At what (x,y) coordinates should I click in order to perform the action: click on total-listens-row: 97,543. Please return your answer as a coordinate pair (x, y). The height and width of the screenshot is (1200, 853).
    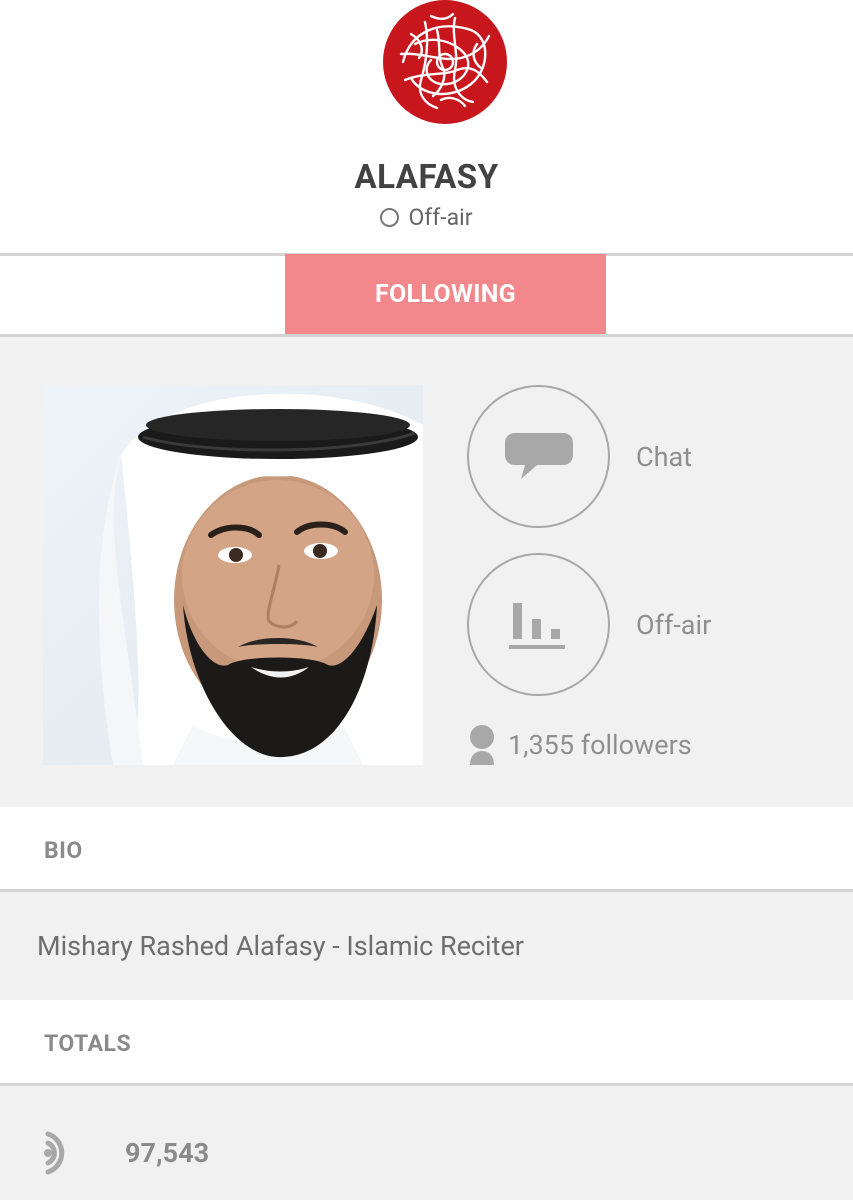
    Looking at the image, I should click on (126, 1153).